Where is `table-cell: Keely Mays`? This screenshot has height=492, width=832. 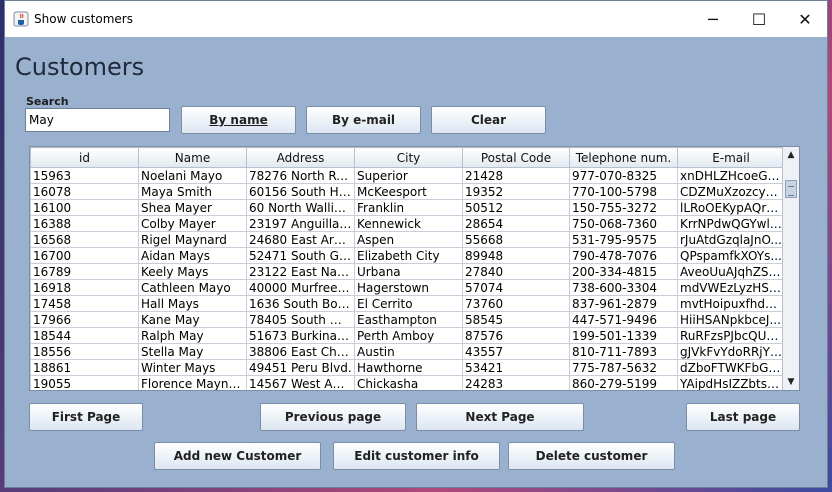
table-cell: Keely Mays is located at coordinates (192, 271).